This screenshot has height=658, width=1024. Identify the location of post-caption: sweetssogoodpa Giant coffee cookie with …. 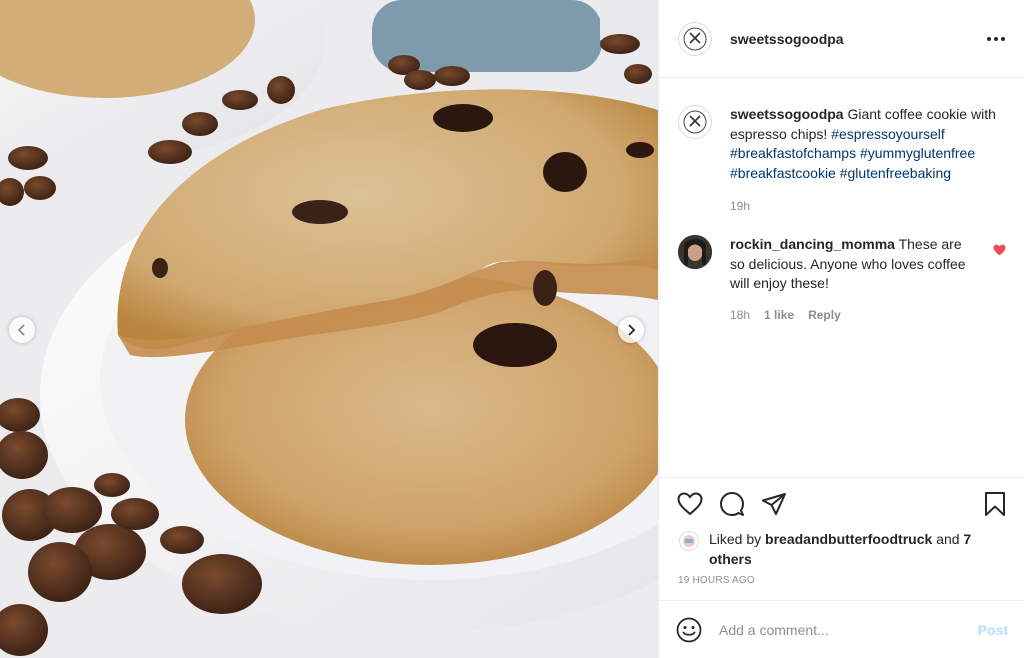
(843, 144).